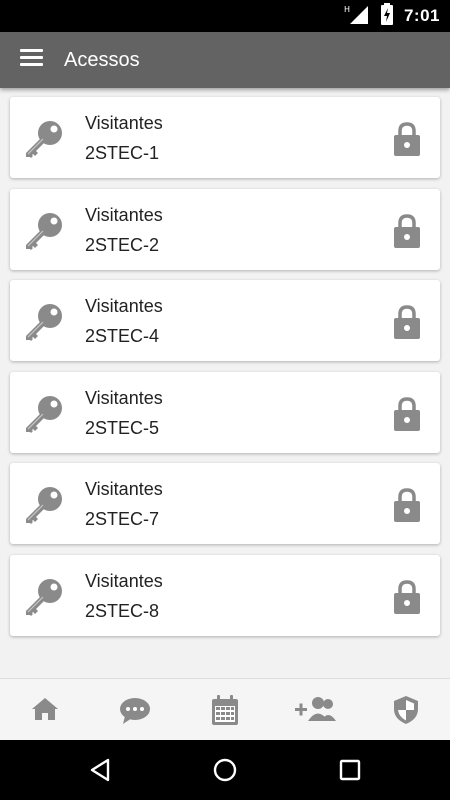 The height and width of the screenshot is (800, 450). I want to click on access-card: Visitantes 2STEC-4, so click(225, 320).